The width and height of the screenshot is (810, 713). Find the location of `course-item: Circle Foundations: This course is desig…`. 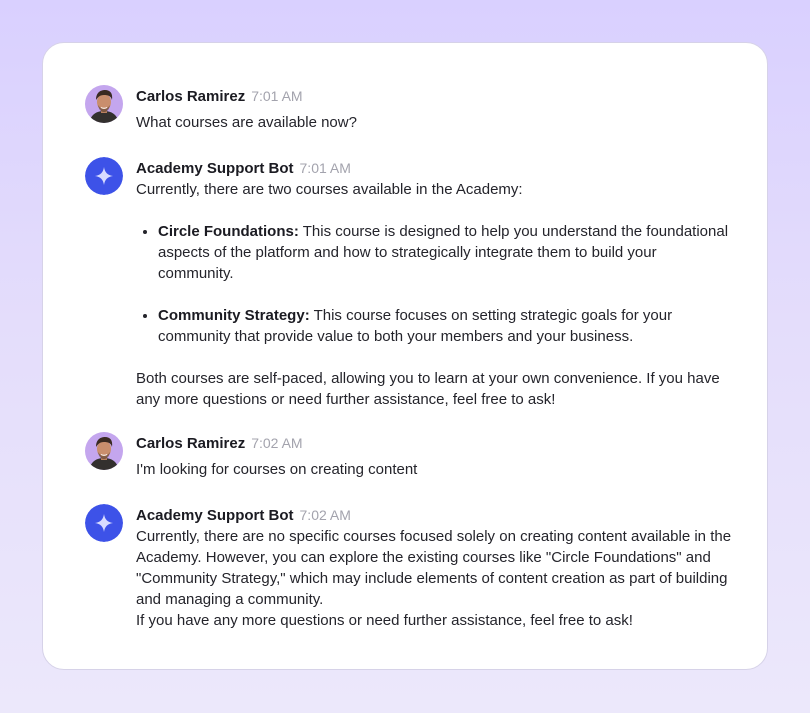

course-item: Circle Foundations: This course is desig… is located at coordinates (447, 252).